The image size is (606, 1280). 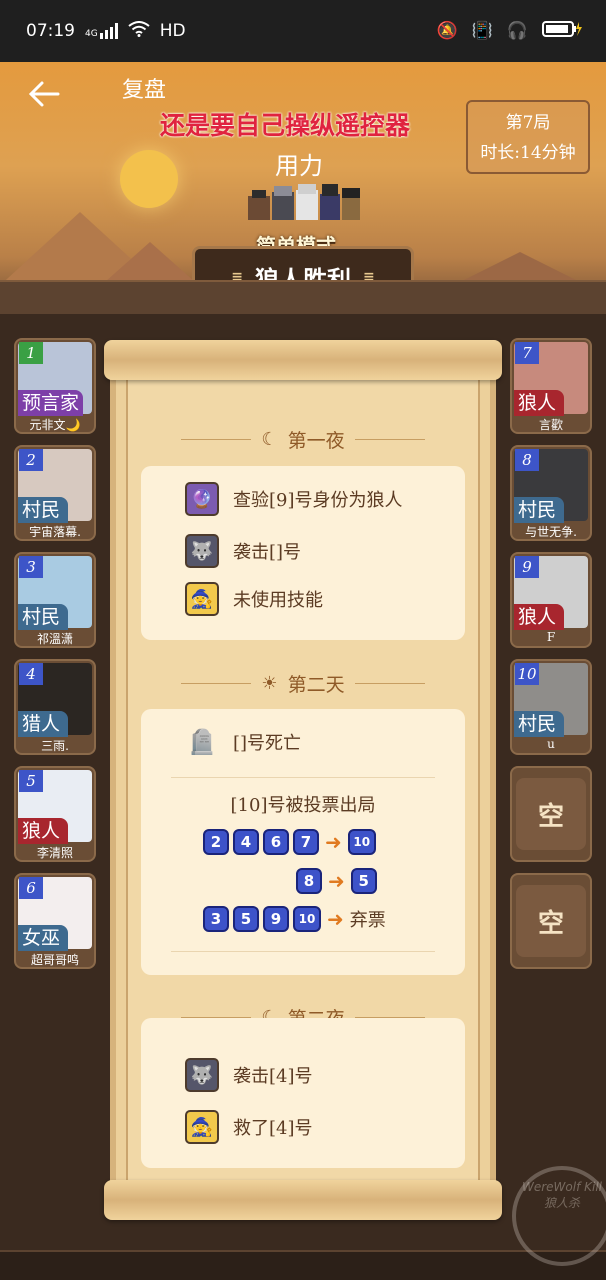 What do you see at coordinates (551, 707) in the screenshot?
I see `player-seat-10: 10 村民 u` at bounding box center [551, 707].